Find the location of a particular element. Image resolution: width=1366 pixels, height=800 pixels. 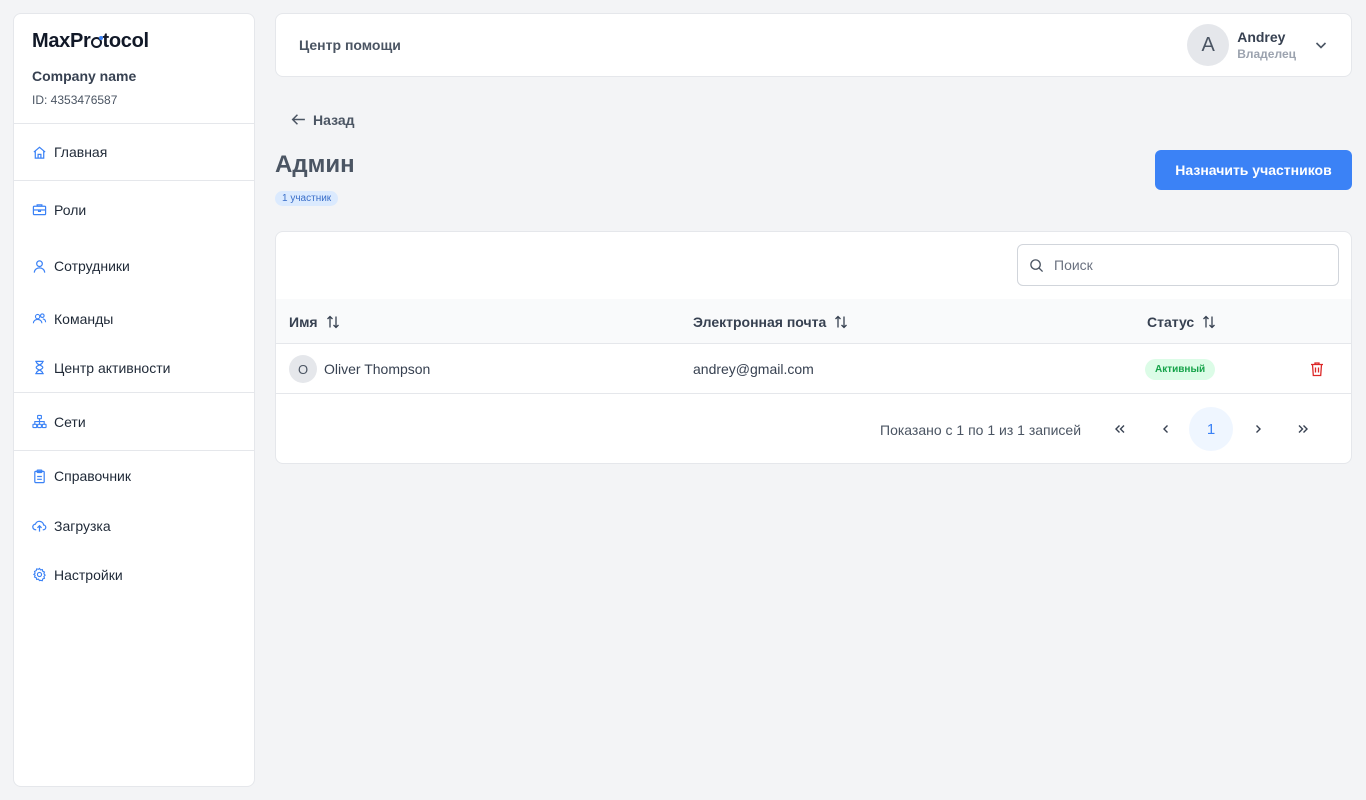

user-menu: A Andrey Владелец is located at coordinates (1257, 45).